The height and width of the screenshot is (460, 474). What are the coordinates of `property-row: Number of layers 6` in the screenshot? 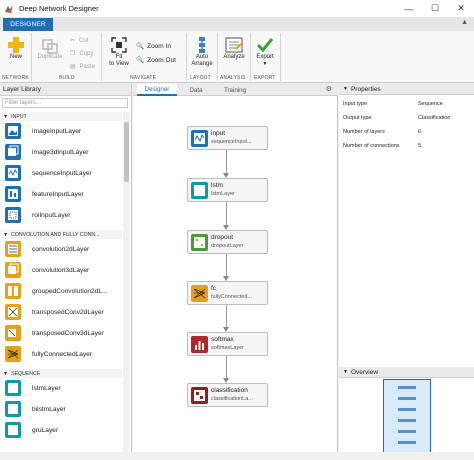 It's located at (407, 135).